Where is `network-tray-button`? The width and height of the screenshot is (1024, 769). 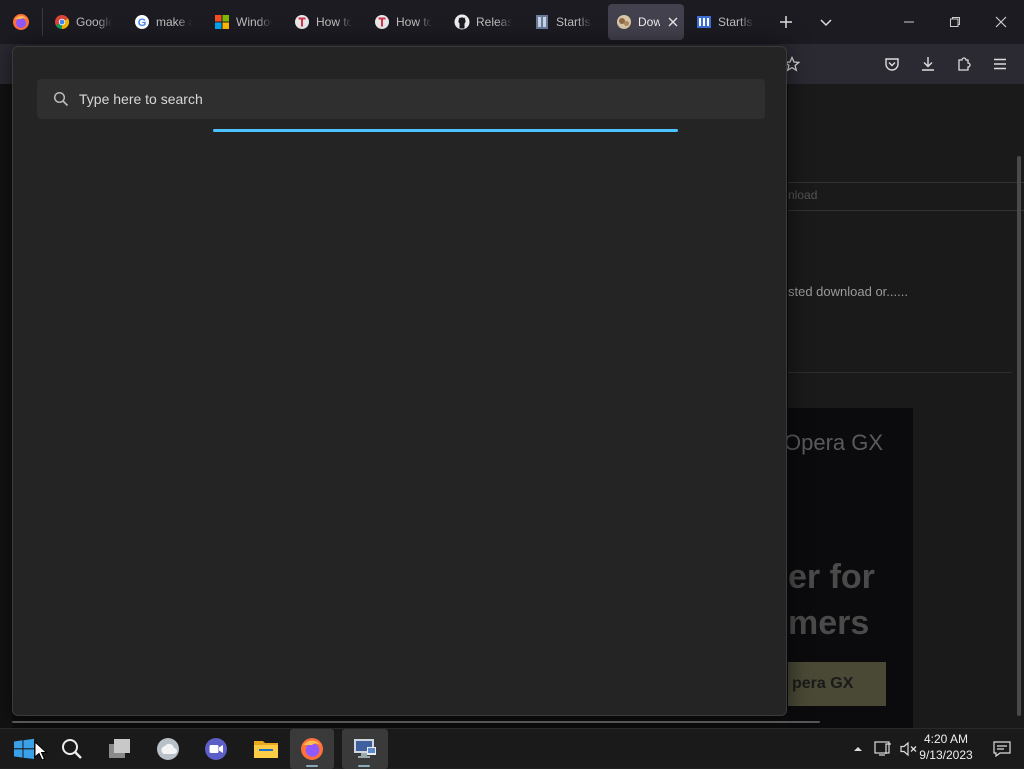 network-tray-button is located at coordinates (883, 749).